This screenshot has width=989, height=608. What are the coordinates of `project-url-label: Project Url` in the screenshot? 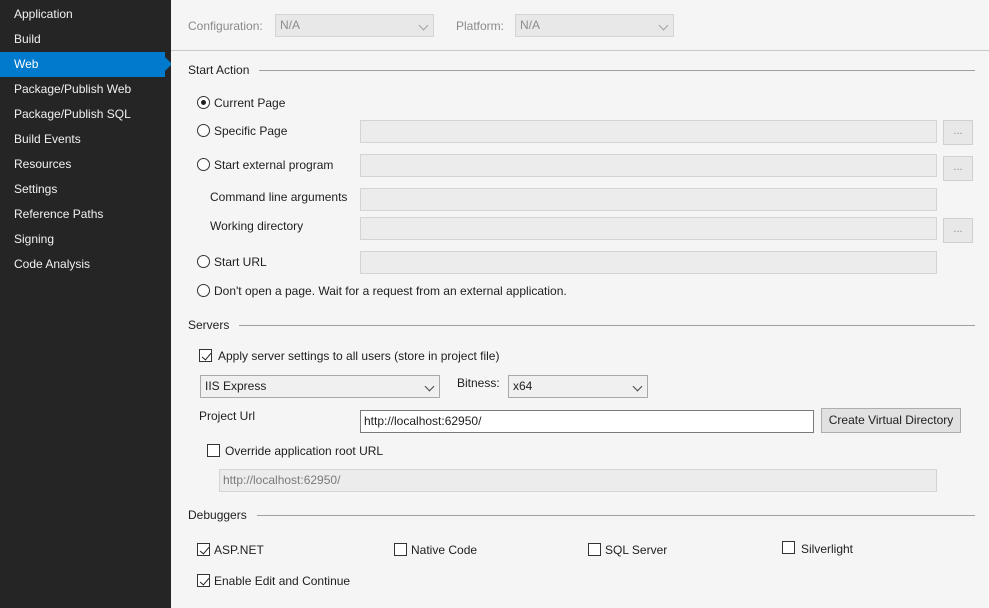 It's located at (227, 416).